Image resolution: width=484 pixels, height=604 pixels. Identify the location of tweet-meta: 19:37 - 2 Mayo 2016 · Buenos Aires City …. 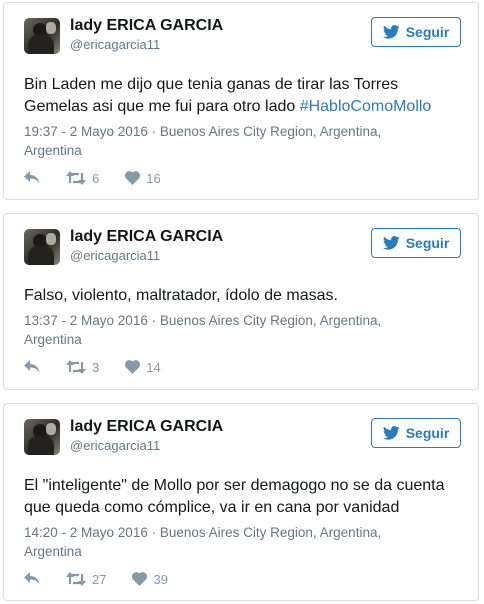
(244, 141).